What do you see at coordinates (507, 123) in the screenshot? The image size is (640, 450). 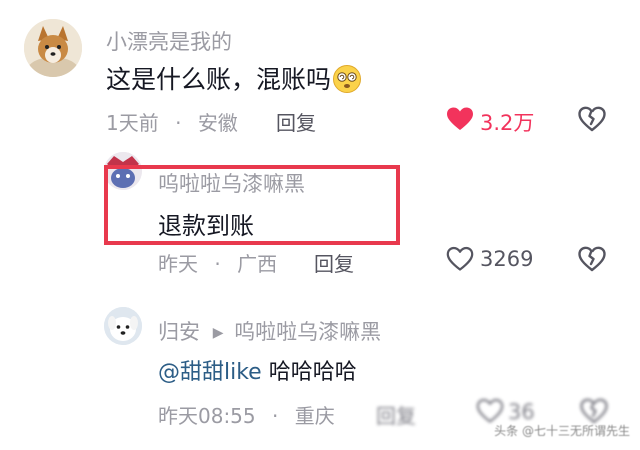 I see `like-count: 3.2万` at bounding box center [507, 123].